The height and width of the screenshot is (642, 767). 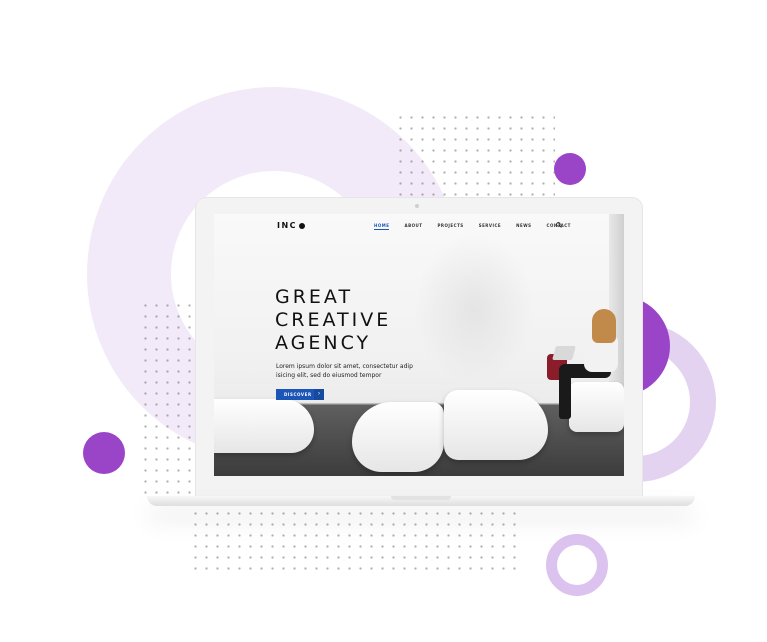 I want to click on decor-ring-small, so click(x=577, y=565).